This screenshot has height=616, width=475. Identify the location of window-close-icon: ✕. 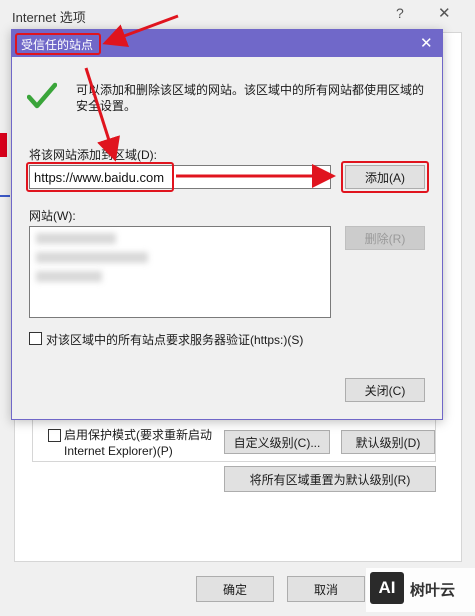
(444, 13).